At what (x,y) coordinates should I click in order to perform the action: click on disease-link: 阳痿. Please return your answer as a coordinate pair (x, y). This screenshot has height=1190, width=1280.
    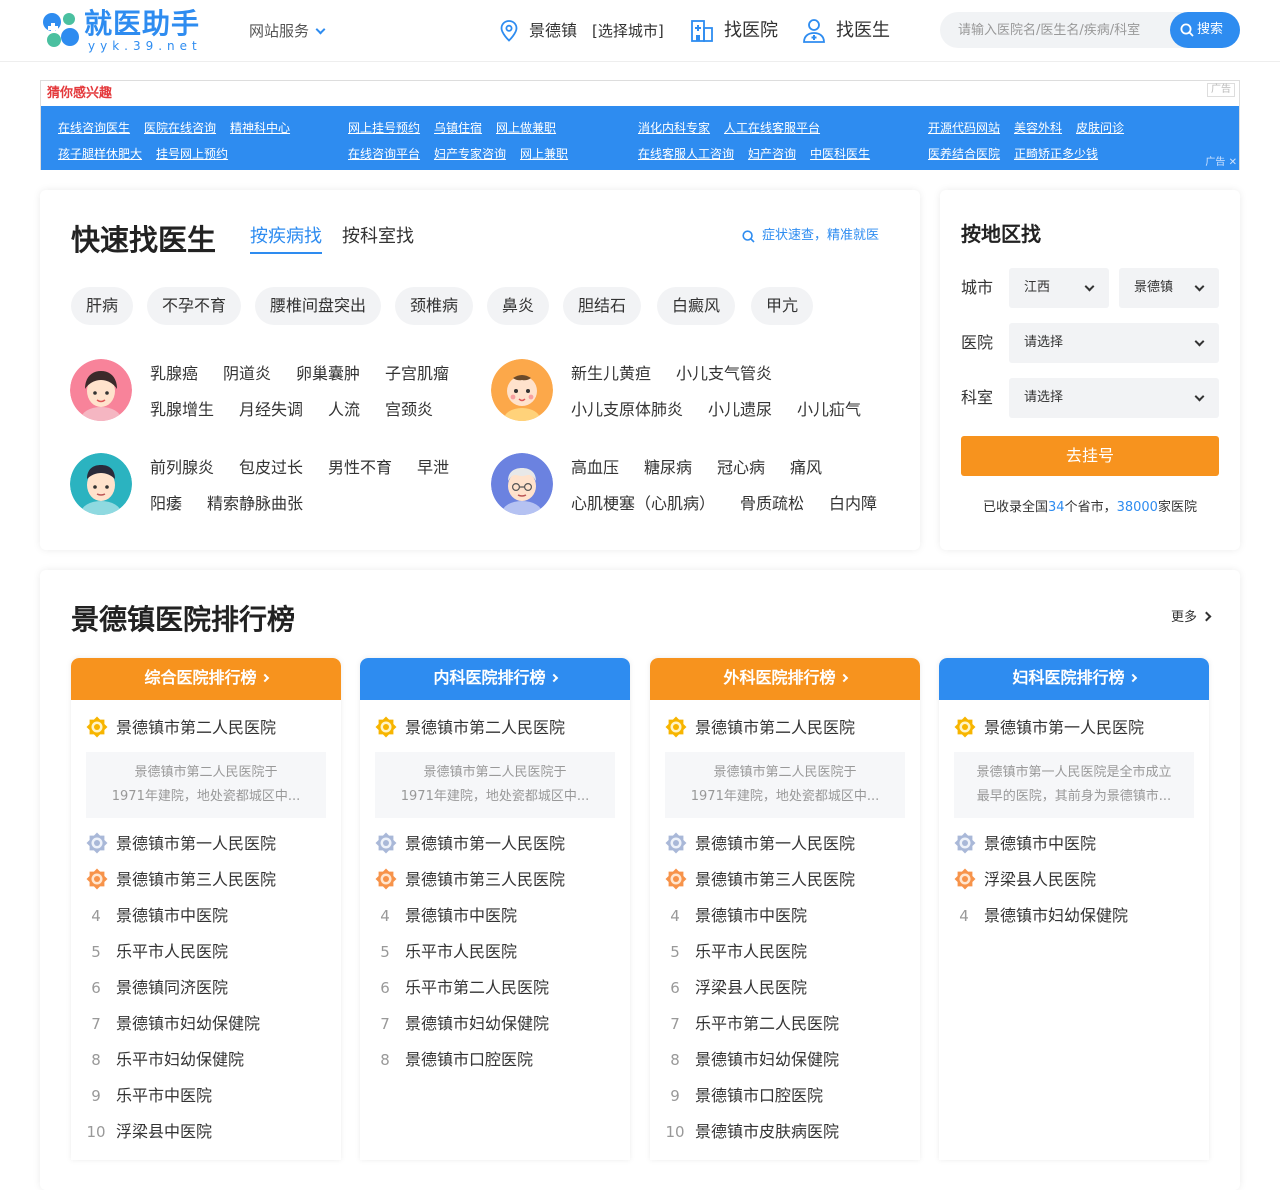
    Looking at the image, I should click on (166, 504).